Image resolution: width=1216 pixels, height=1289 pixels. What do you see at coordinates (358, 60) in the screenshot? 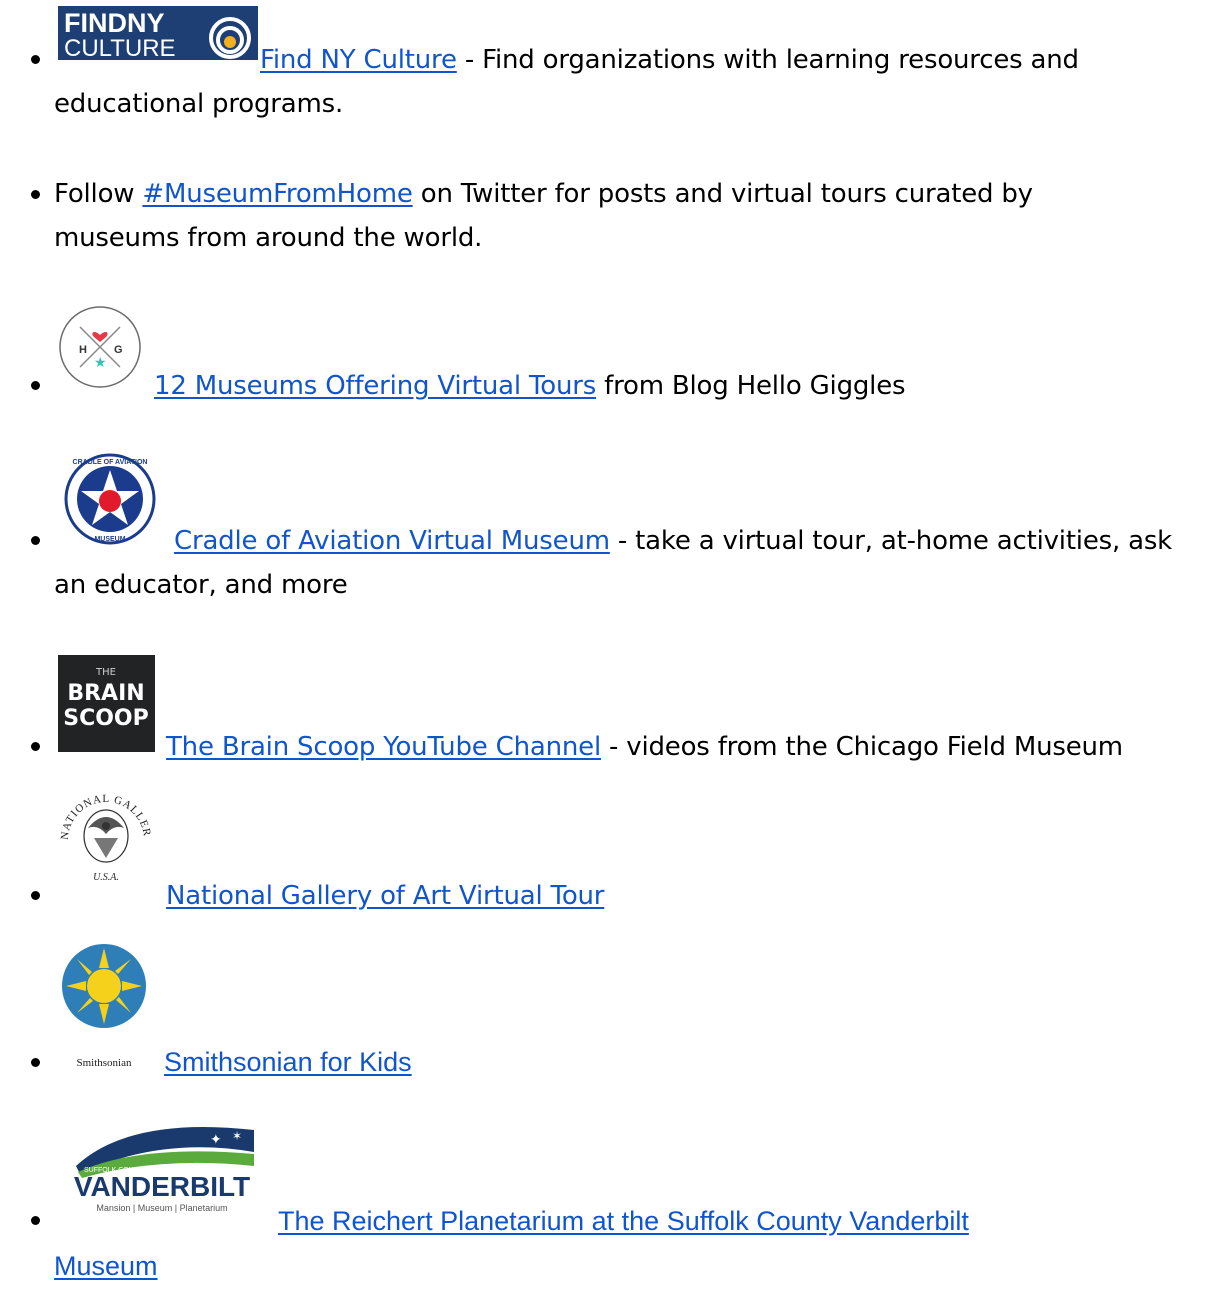
I see `find-ny-culture-link: Find NY Culture` at bounding box center [358, 60].